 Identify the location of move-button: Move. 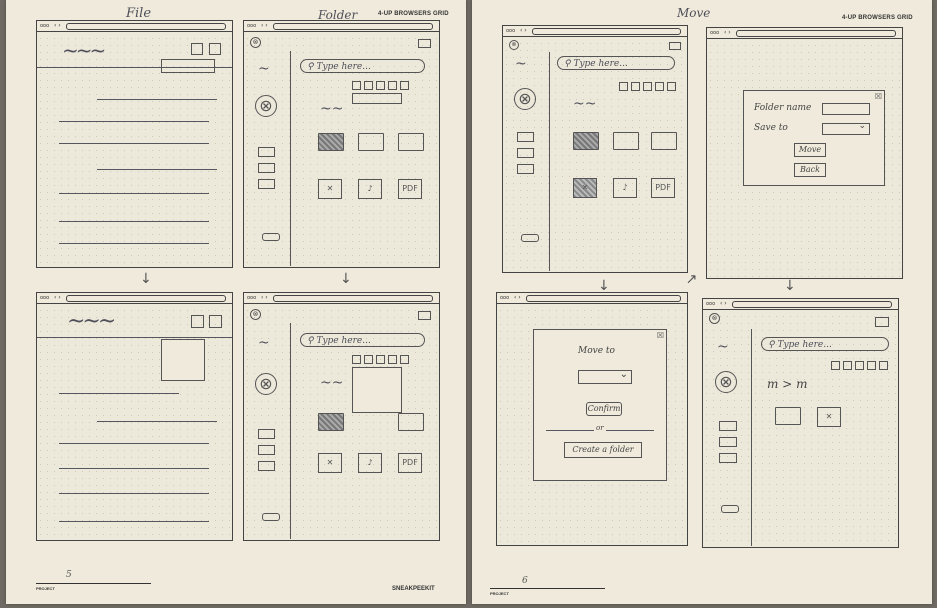
(810, 150).